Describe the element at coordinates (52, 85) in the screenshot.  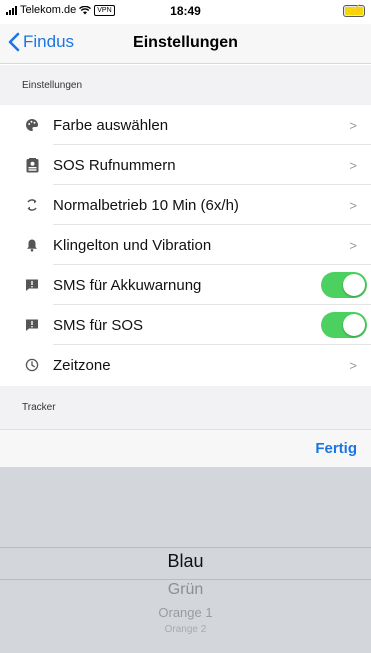
I see `section-header-label: Einstellungen` at that location.